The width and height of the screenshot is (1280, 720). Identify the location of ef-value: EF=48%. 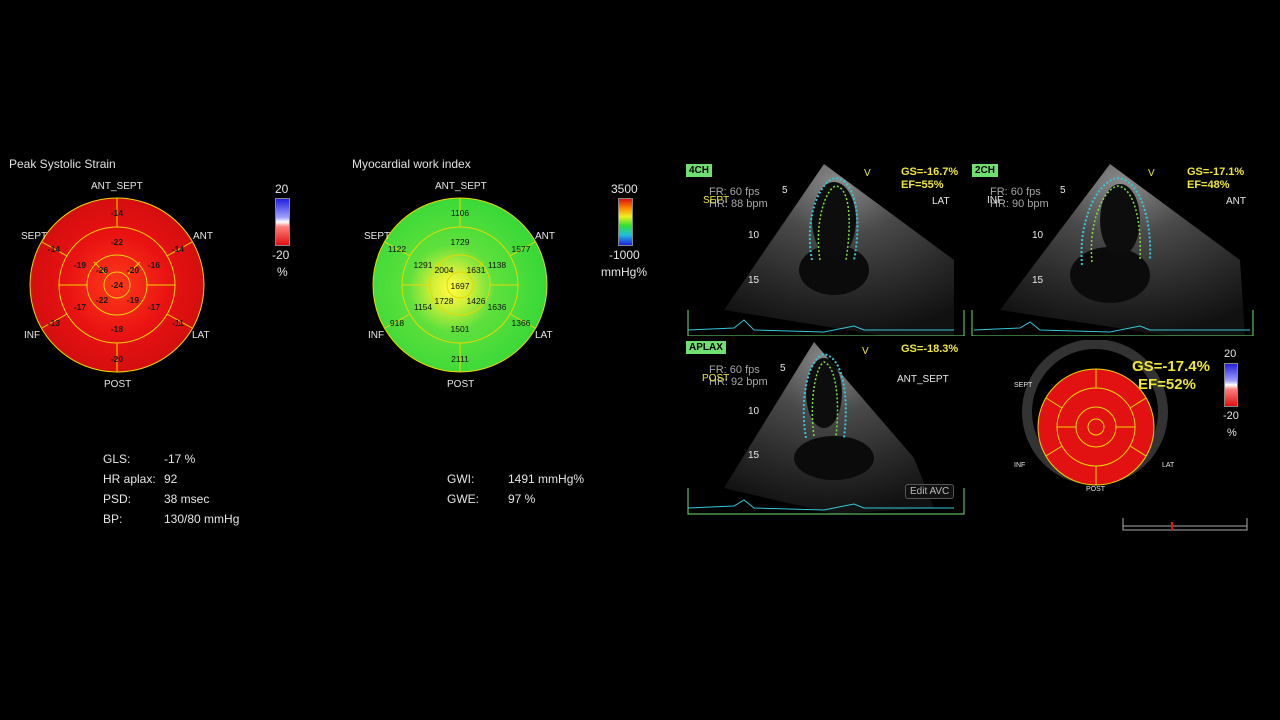
(1208, 185).